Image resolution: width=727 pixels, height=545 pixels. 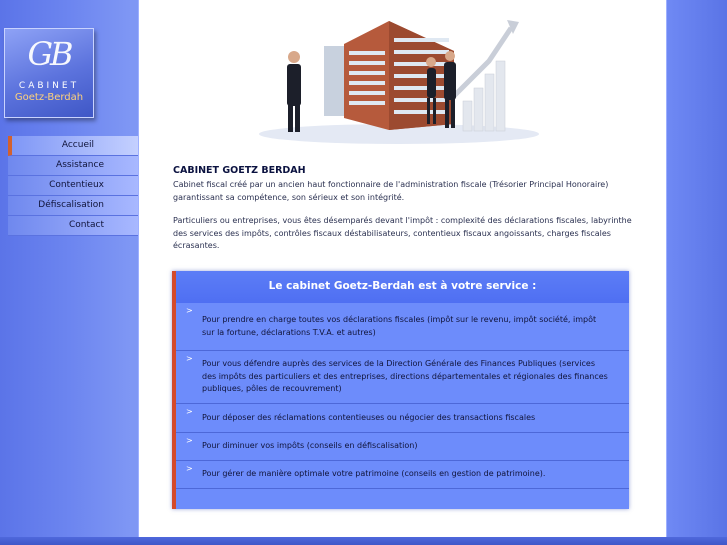 I want to click on right-background, so click(x=697, y=272).